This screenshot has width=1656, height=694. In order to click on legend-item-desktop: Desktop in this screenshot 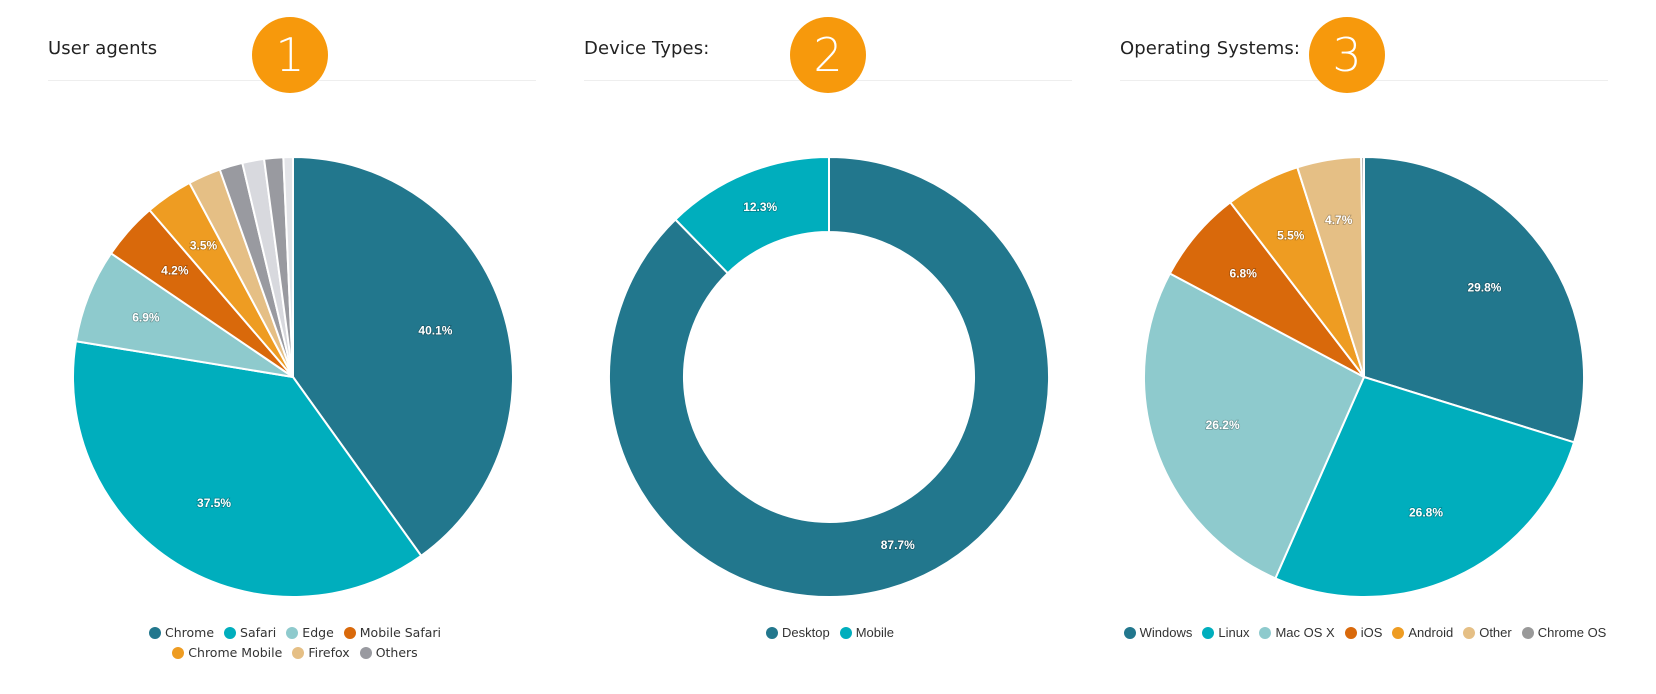, I will do `click(798, 632)`.